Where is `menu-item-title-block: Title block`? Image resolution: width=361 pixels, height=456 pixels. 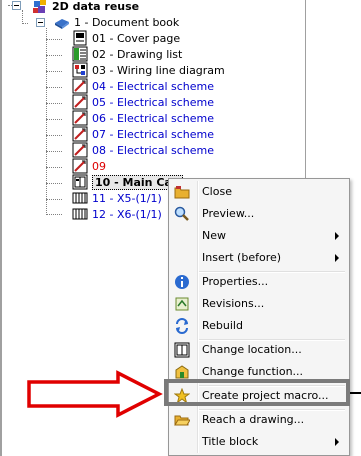 menu-item-title-block: Title block is located at coordinates (259, 442).